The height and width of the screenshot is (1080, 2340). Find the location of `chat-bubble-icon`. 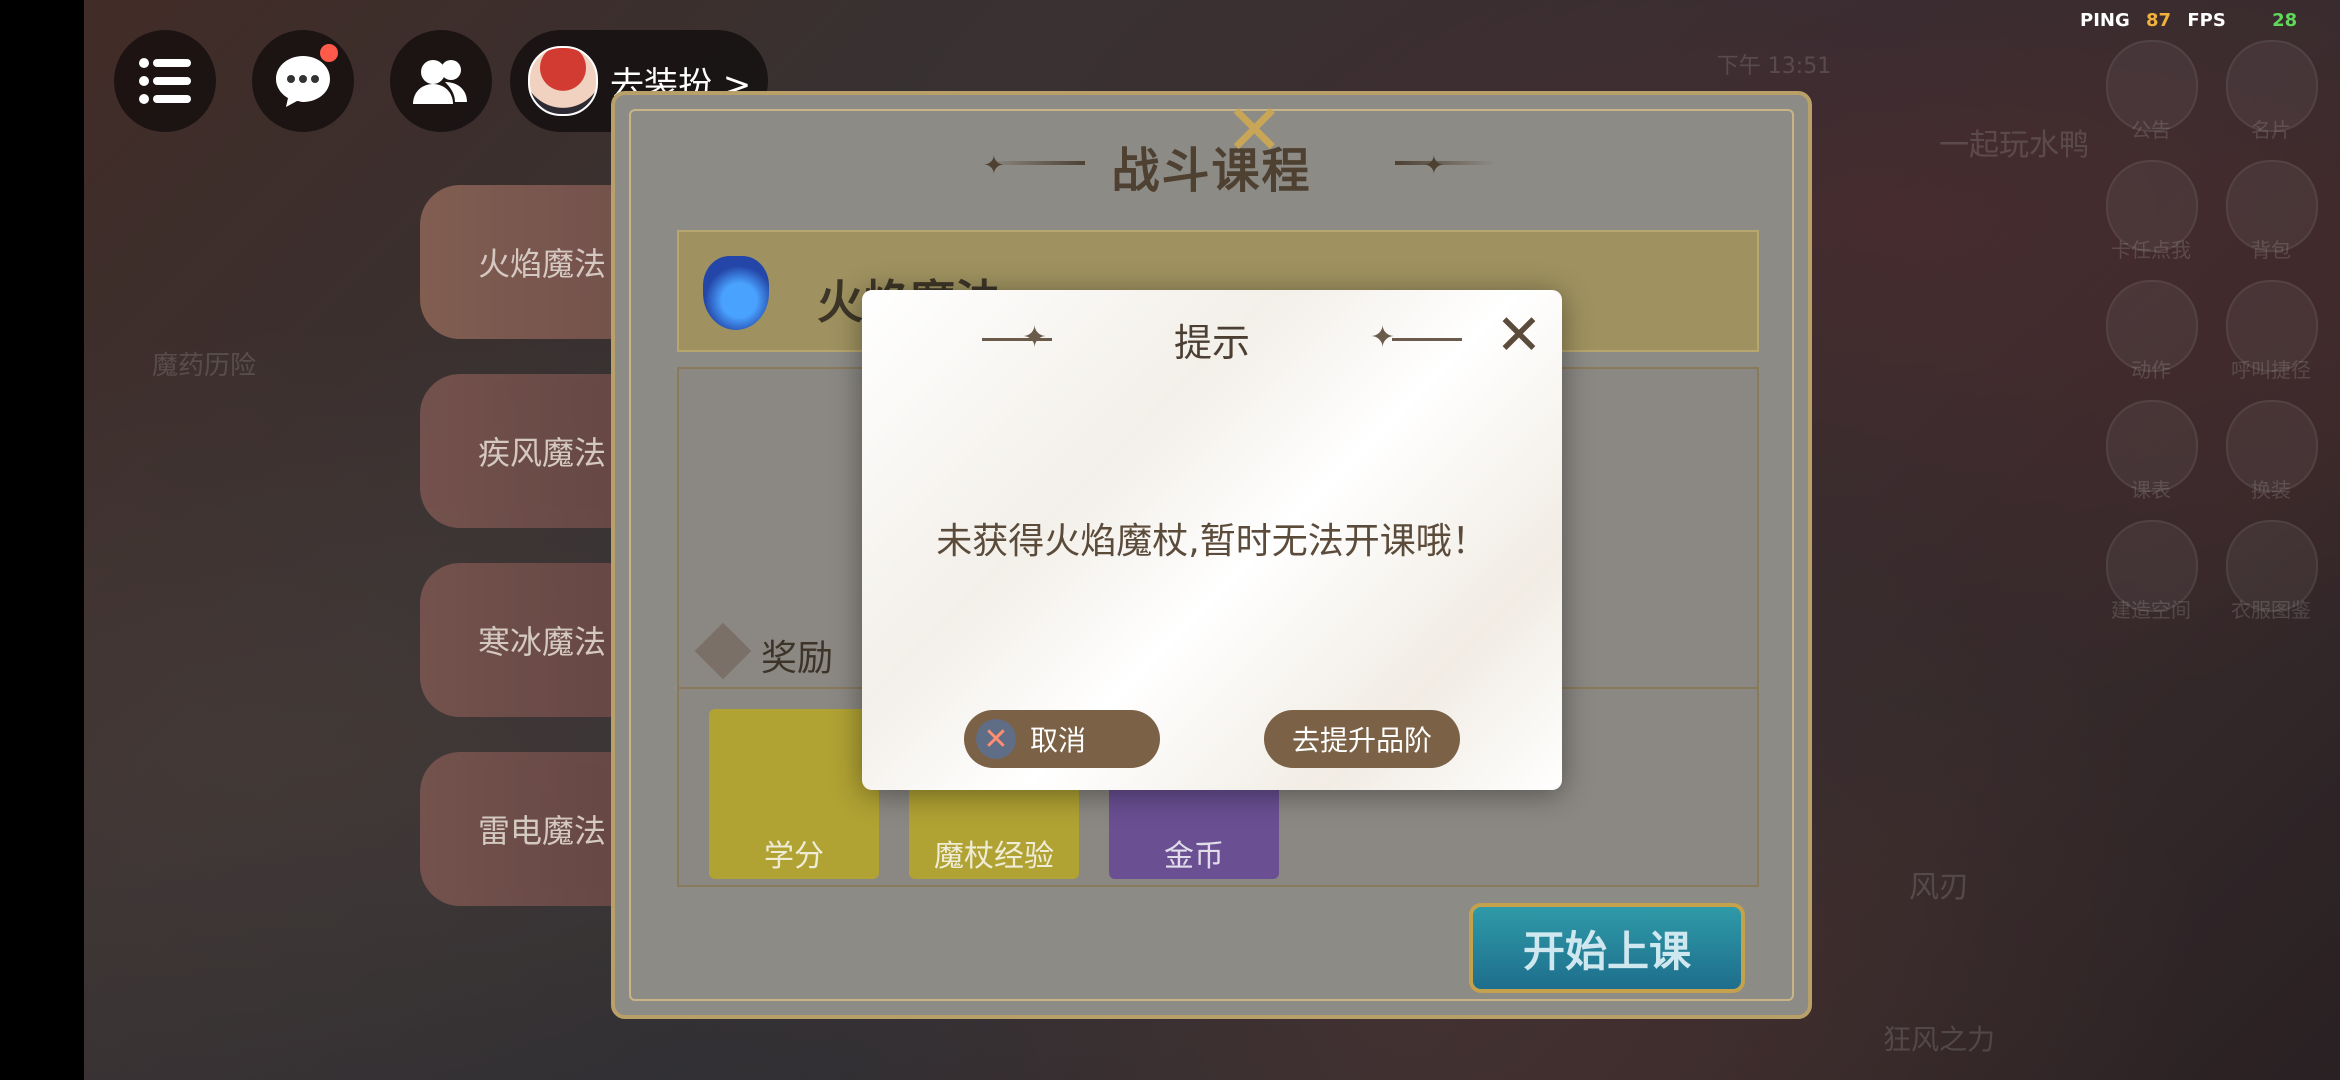

chat-bubble-icon is located at coordinates (303, 81).